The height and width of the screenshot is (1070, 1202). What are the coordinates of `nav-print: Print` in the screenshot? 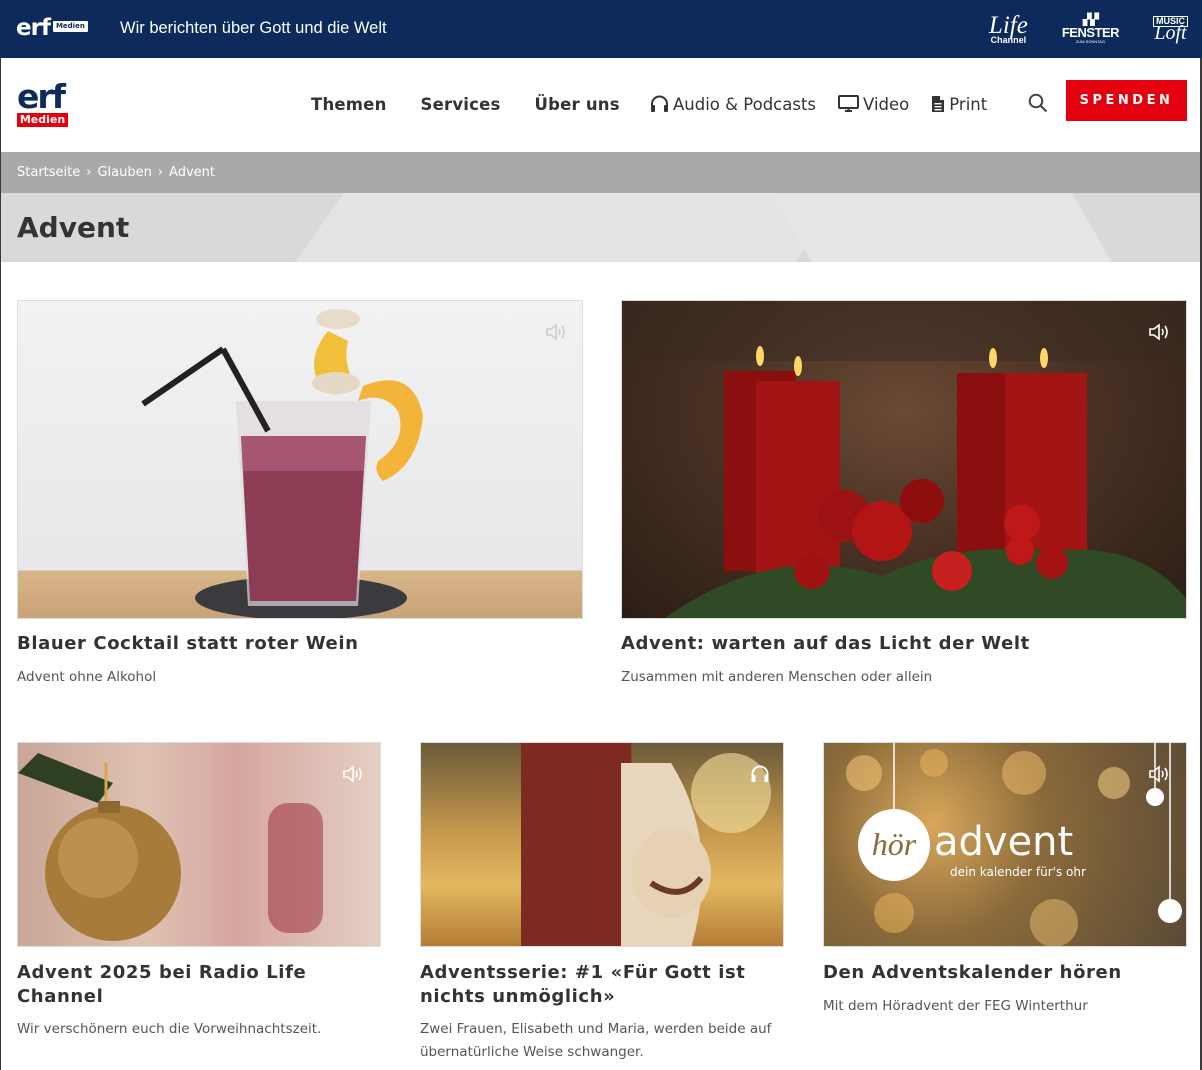 It's located at (959, 104).